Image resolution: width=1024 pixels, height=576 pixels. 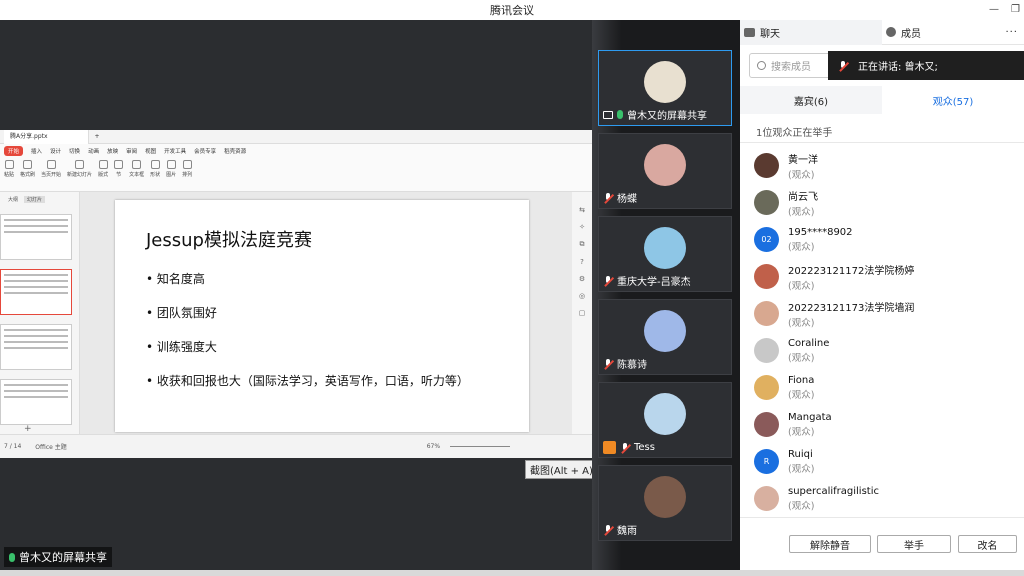 What do you see at coordinates (882, 142) in the screenshot?
I see `divider` at bounding box center [882, 142].